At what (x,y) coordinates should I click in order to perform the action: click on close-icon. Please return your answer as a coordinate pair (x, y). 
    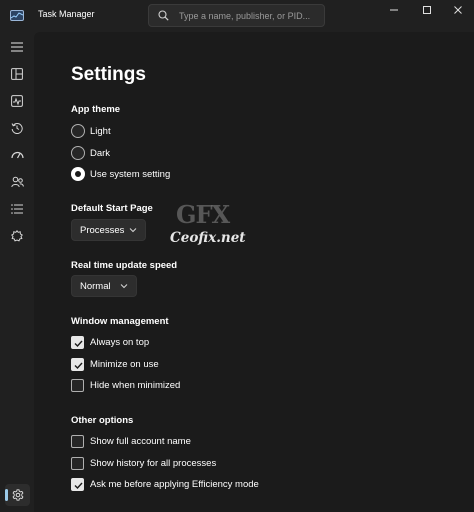
    Looking at the image, I should click on (458, 10).